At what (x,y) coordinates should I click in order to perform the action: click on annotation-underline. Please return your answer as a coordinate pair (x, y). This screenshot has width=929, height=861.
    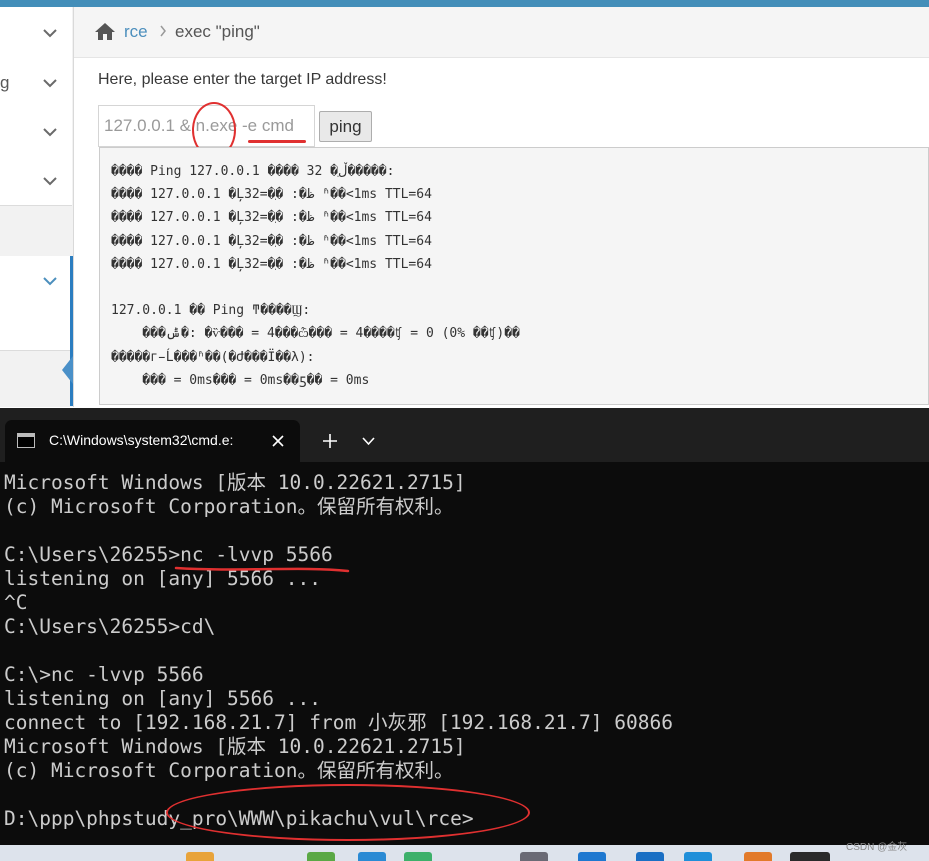
    Looking at the image, I should click on (277, 141).